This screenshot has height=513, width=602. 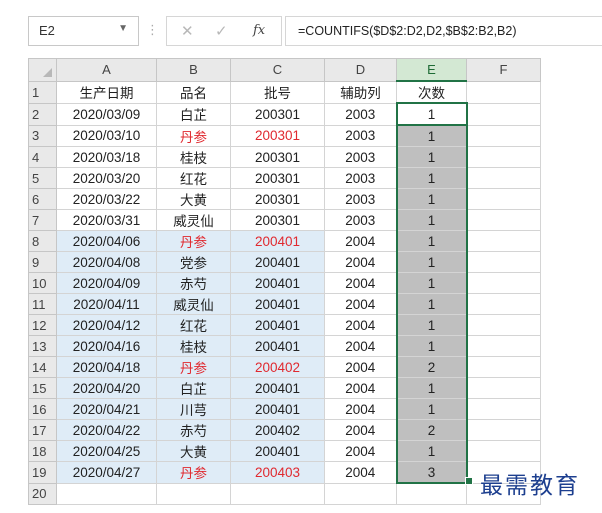 What do you see at coordinates (187, 31) in the screenshot?
I see `cancel-icon: ✕` at bounding box center [187, 31].